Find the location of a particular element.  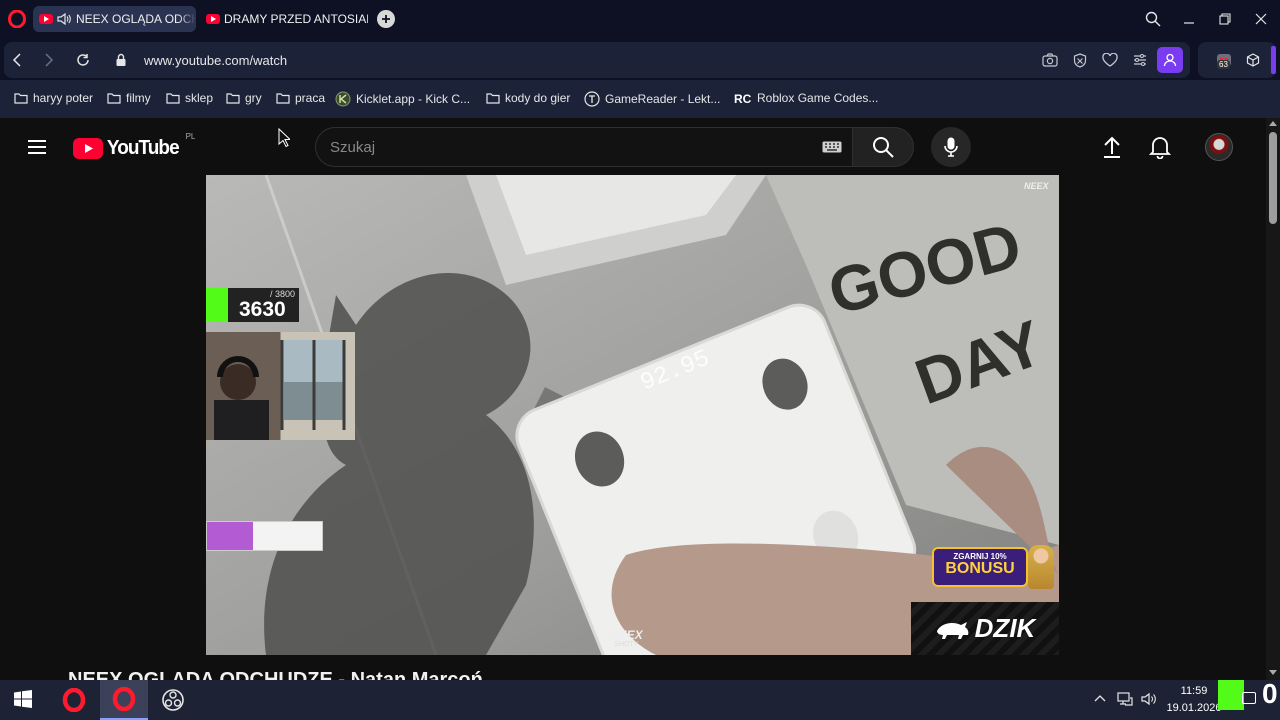

opera-menu-icon is located at coordinates (17, 19).